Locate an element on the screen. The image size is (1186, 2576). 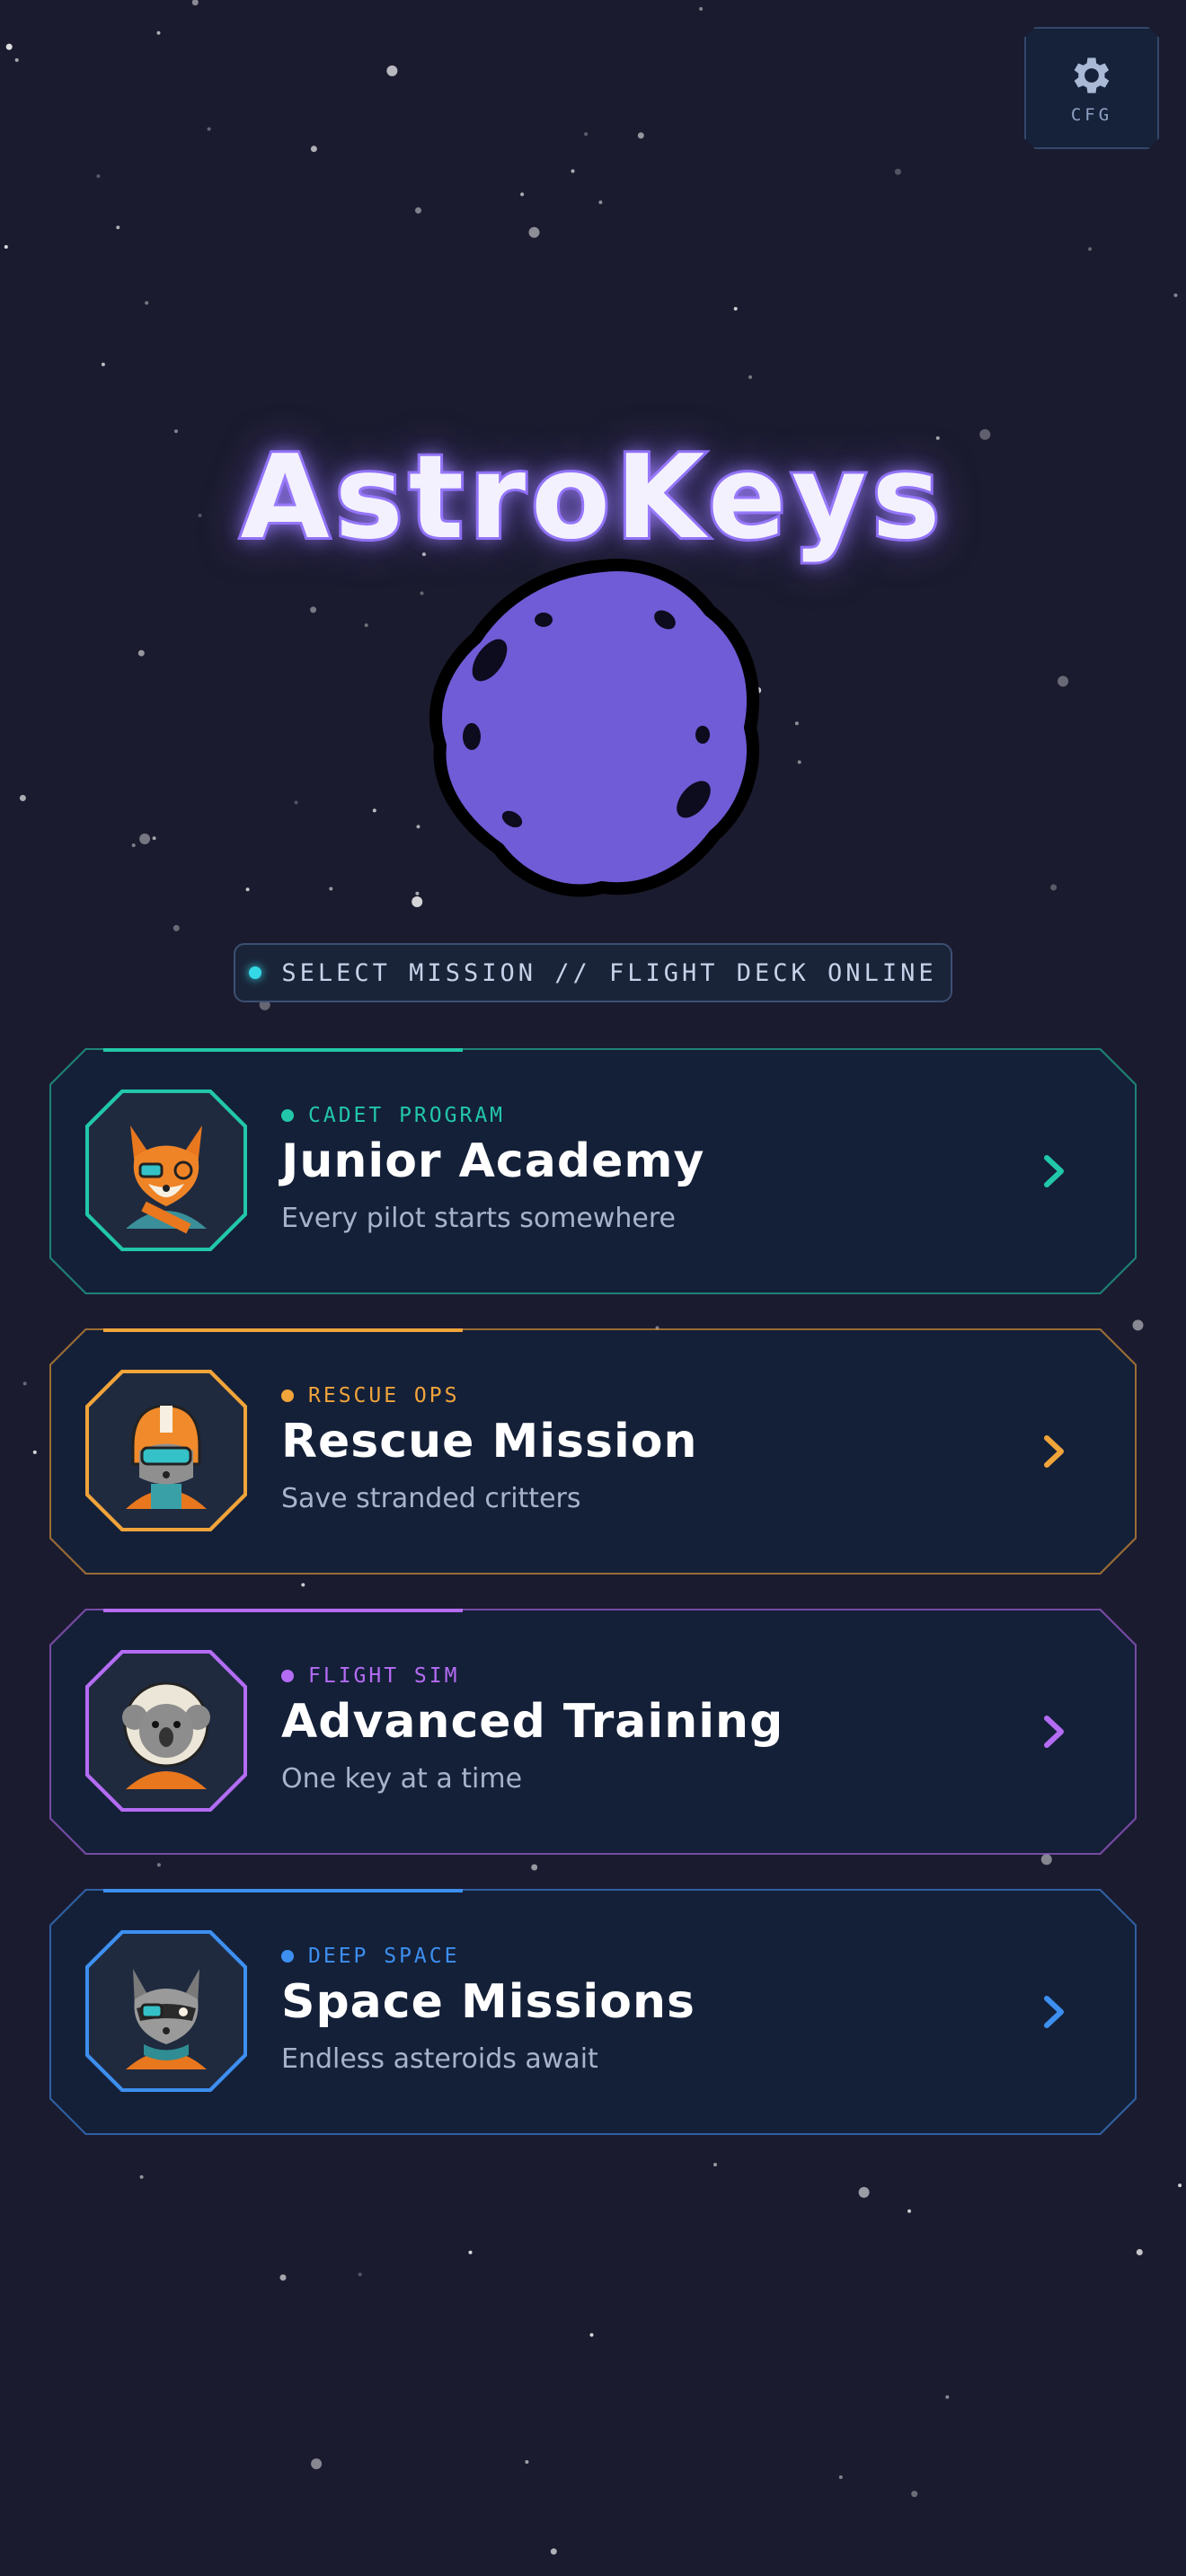
raccoon-pilot-icon is located at coordinates (166, 1450).